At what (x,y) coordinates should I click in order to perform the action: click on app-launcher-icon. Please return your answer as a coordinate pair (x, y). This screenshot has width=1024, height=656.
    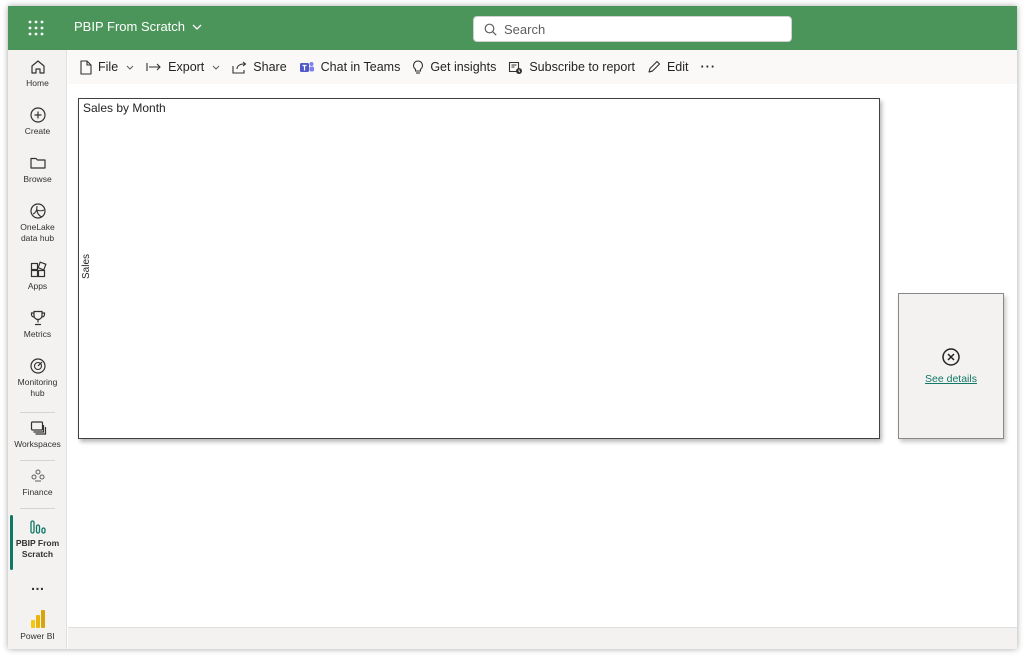
    Looking at the image, I should click on (36, 28).